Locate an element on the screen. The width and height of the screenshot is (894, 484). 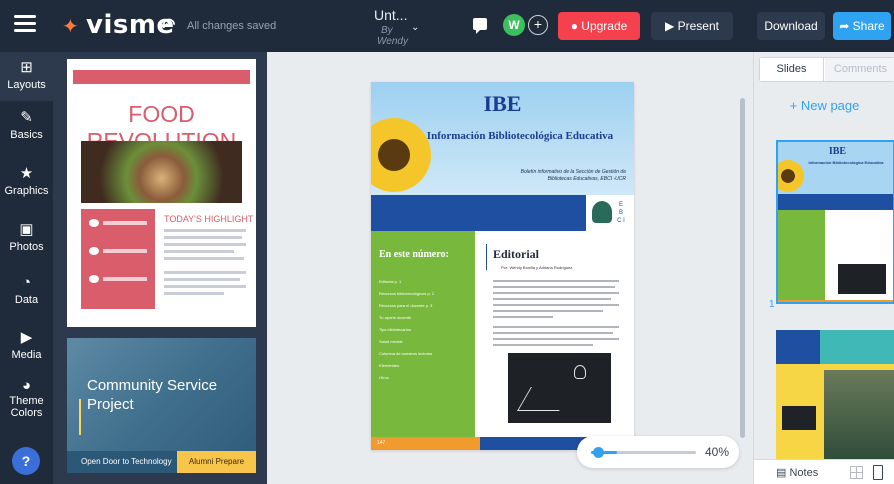
thumb-logo: IBE is located at coordinates (837, 151).